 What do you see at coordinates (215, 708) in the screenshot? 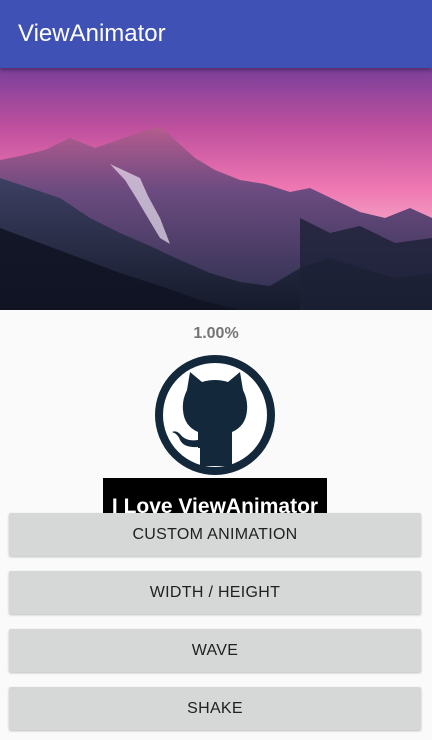
I see `shake-button: SHAKE` at bounding box center [215, 708].